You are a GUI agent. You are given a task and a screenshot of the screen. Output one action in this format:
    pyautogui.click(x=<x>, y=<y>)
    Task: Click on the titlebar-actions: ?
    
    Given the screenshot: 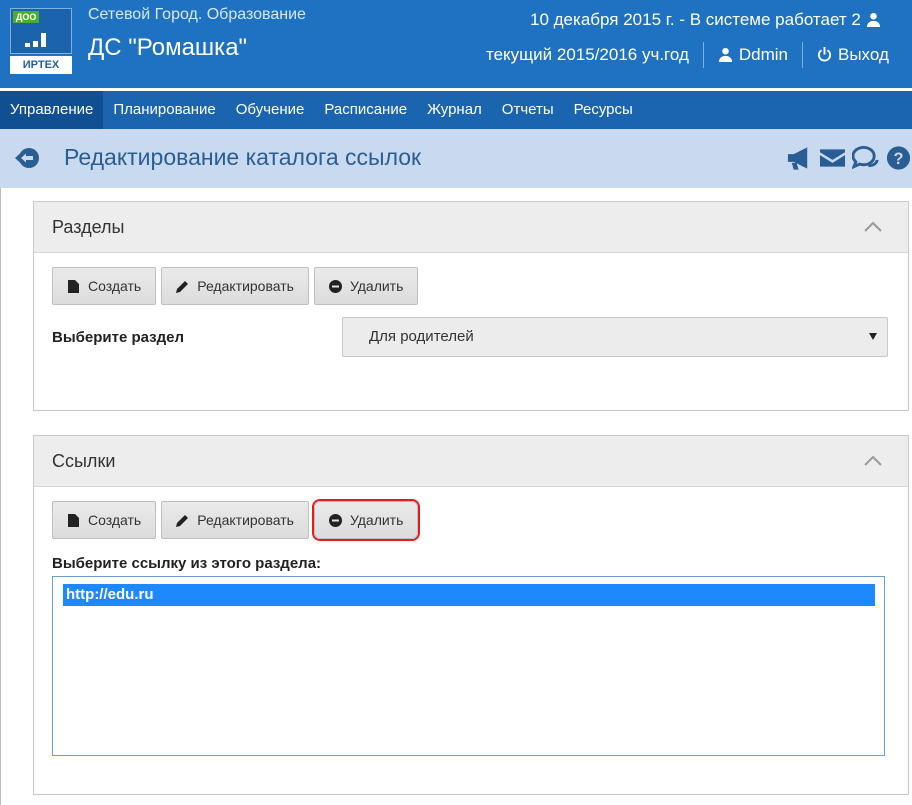 What is the action you would take?
    pyautogui.click(x=849, y=158)
    